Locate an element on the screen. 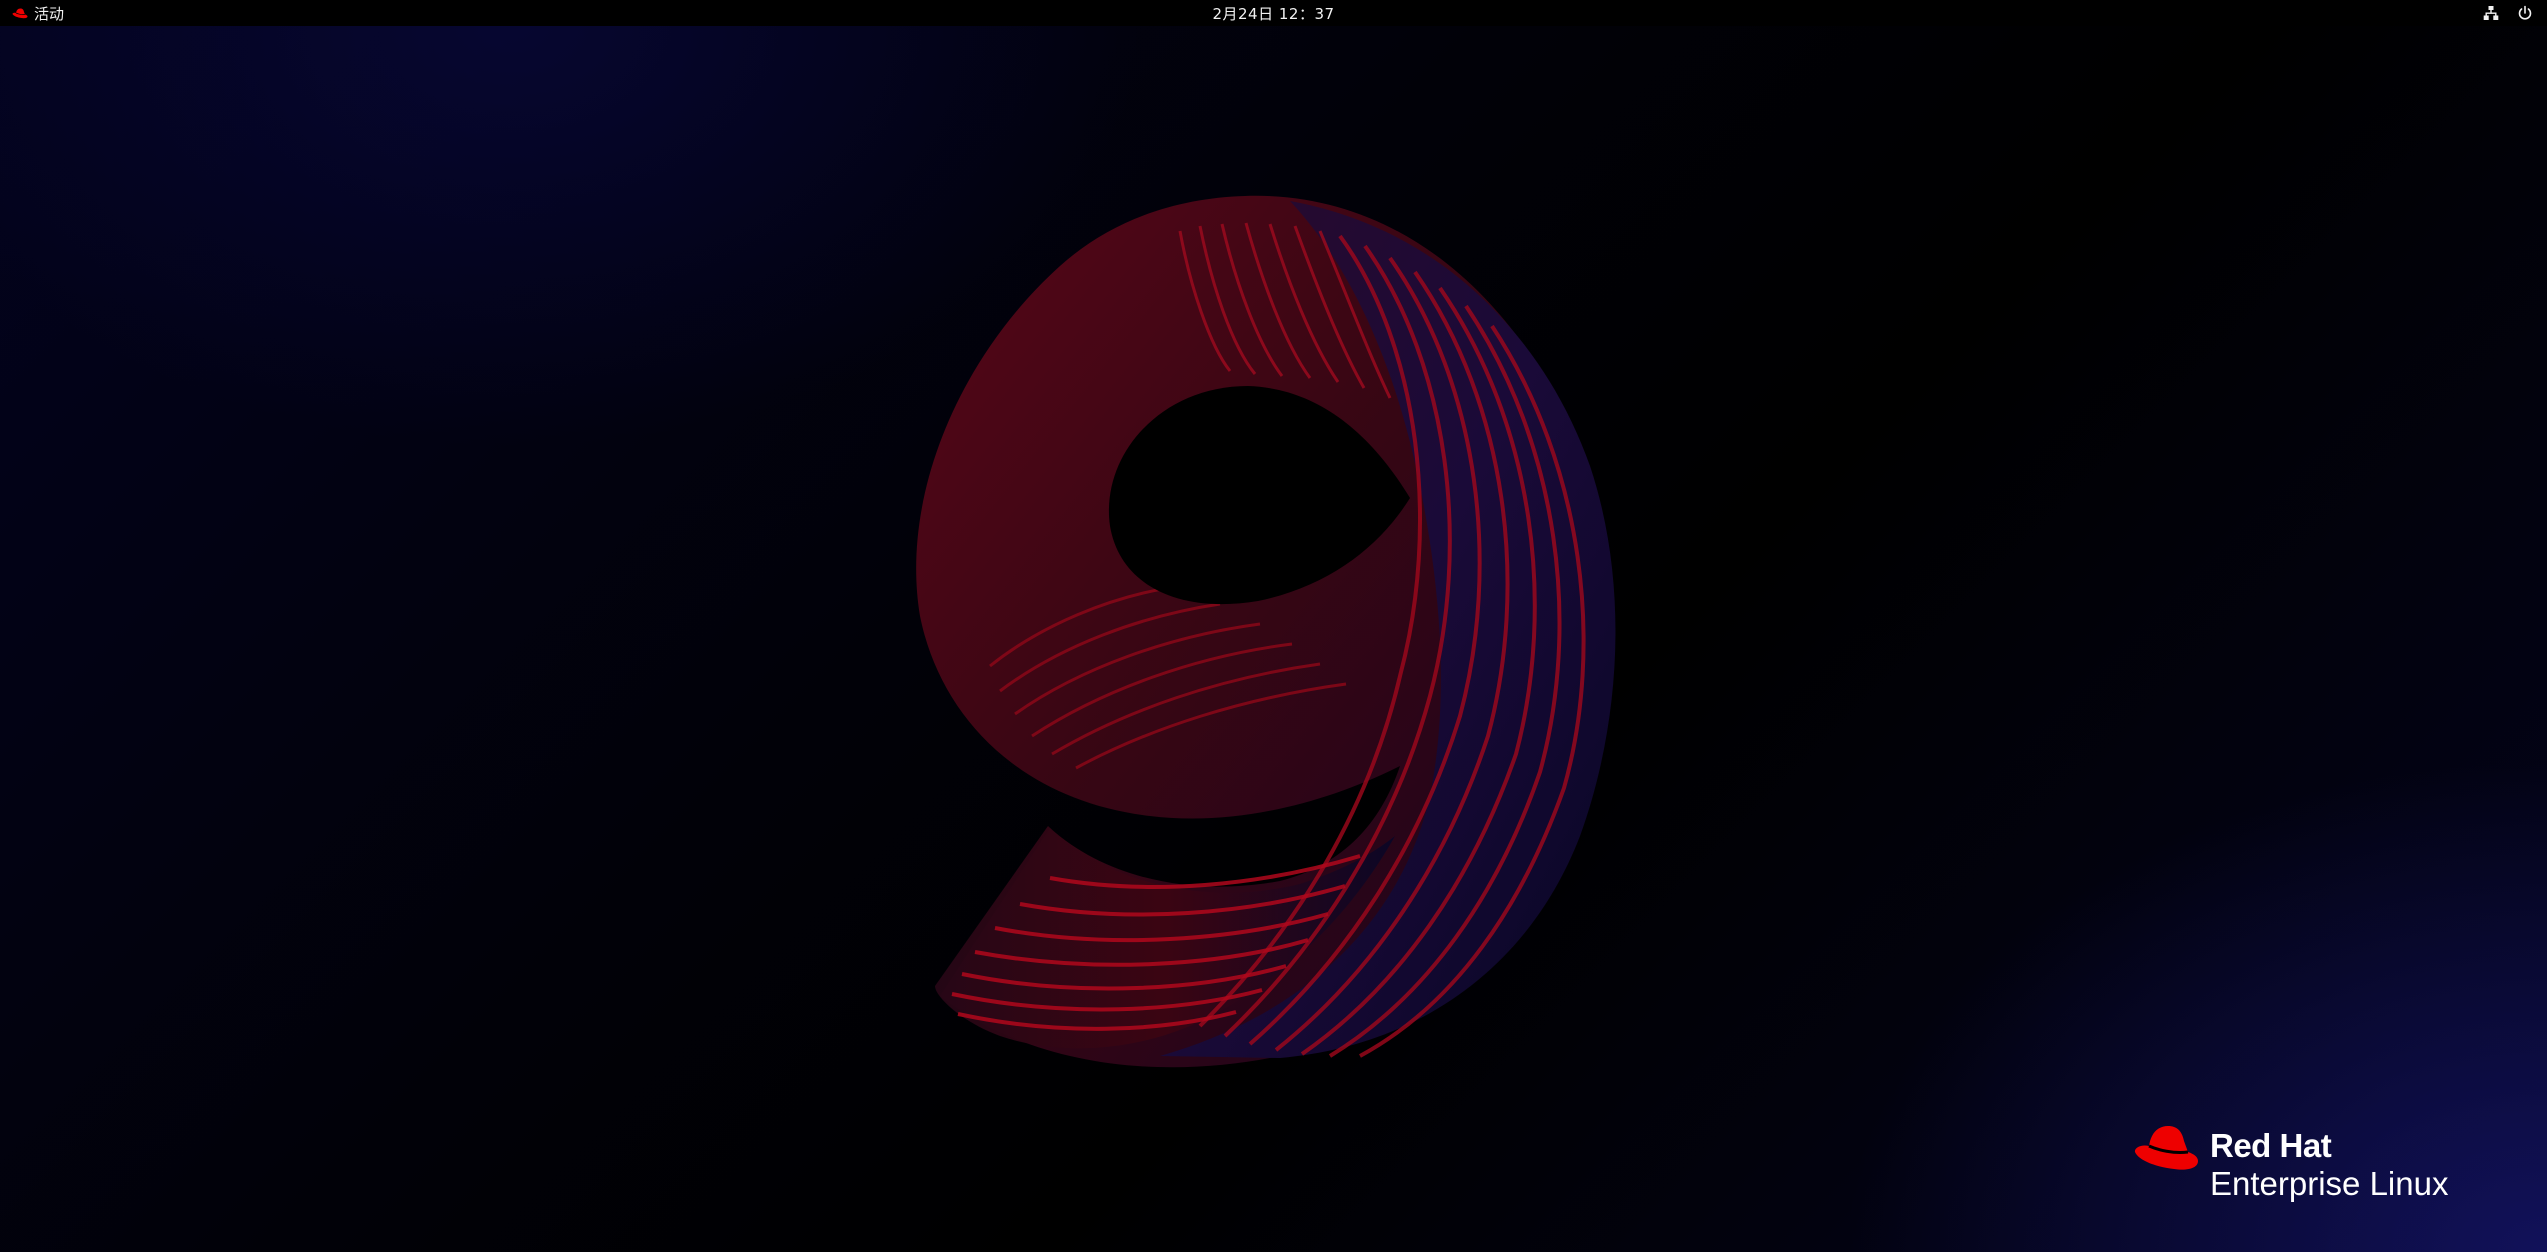 This screenshot has height=1252, width=2547. power-icon is located at coordinates (2525, 13).